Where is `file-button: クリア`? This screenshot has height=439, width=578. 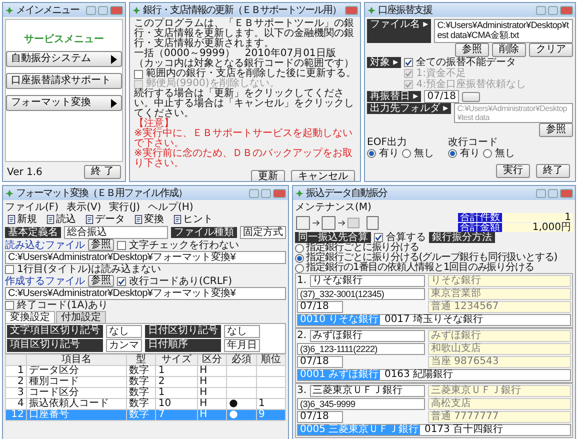
file-button: クリア is located at coordinates (551, 50).